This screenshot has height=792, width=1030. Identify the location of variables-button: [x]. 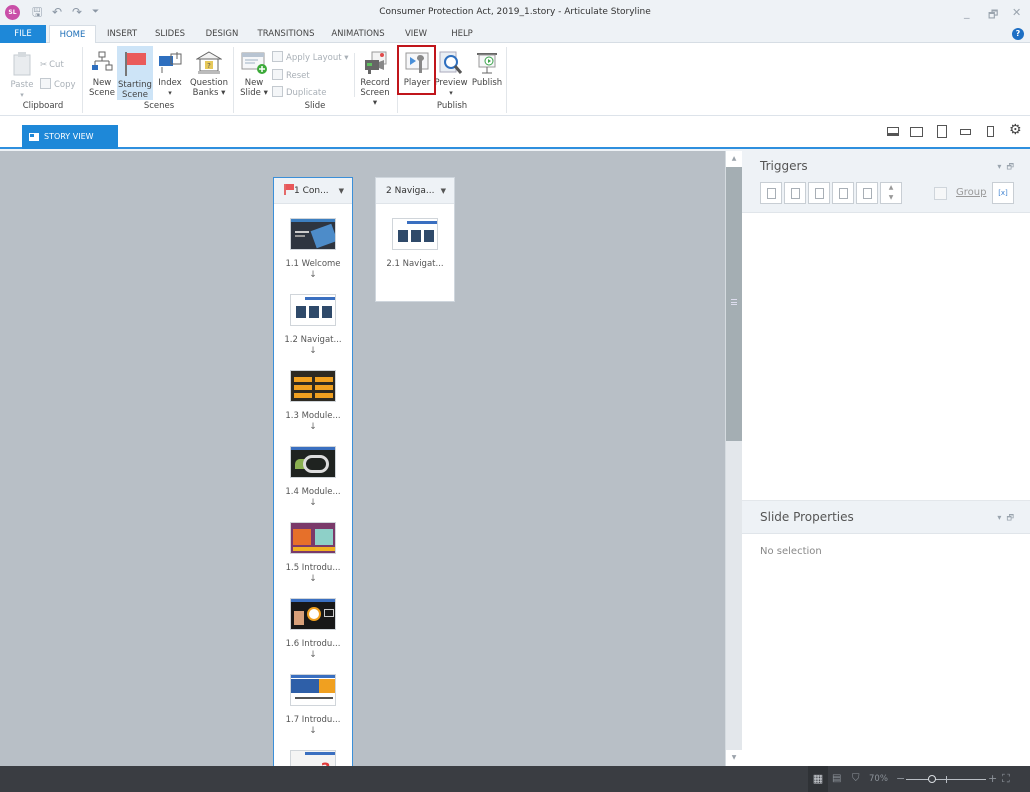
(1003, 193).